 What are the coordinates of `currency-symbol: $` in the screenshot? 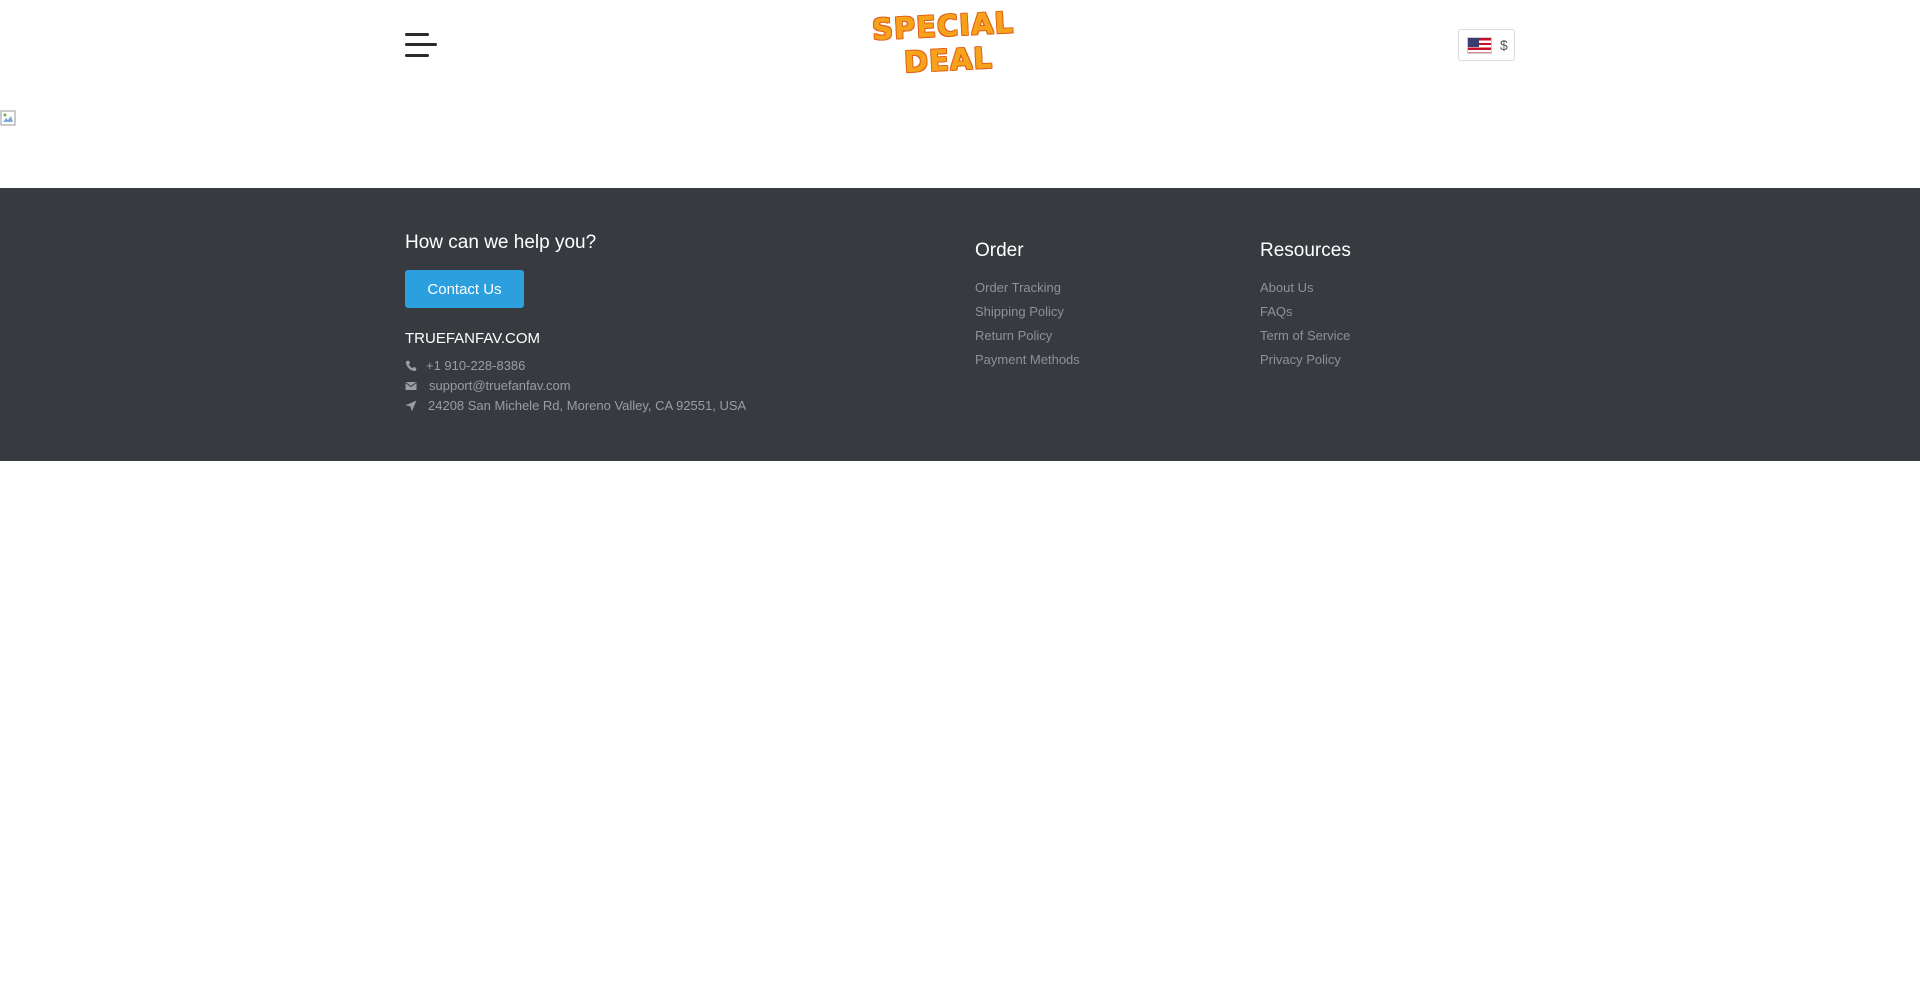 It's located at (1504, 45).